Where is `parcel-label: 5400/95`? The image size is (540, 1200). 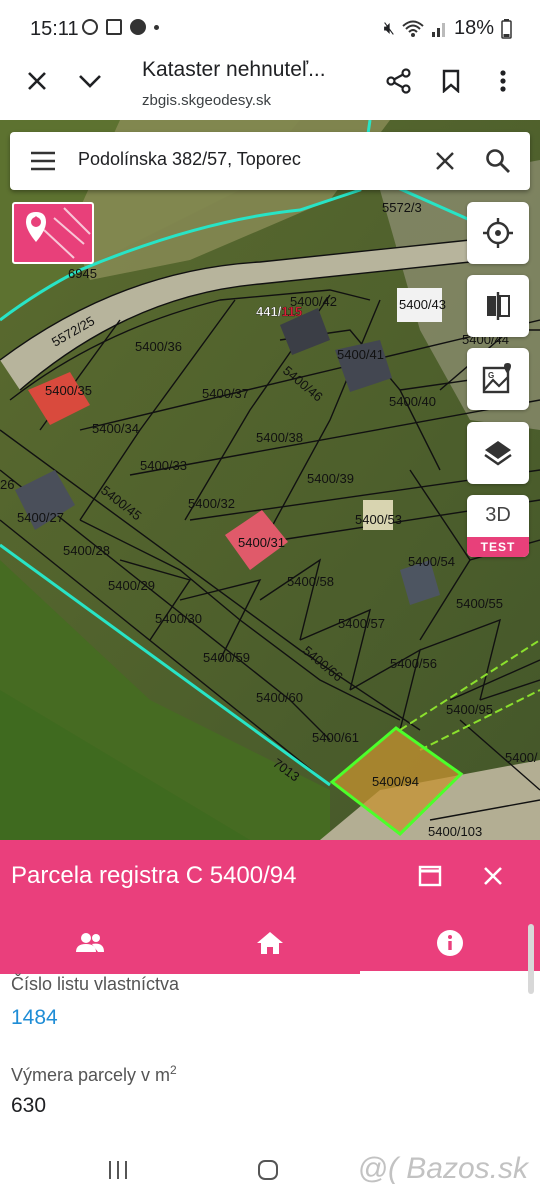 parcel-label: 5400/95 is located at coordinates (469, 709).